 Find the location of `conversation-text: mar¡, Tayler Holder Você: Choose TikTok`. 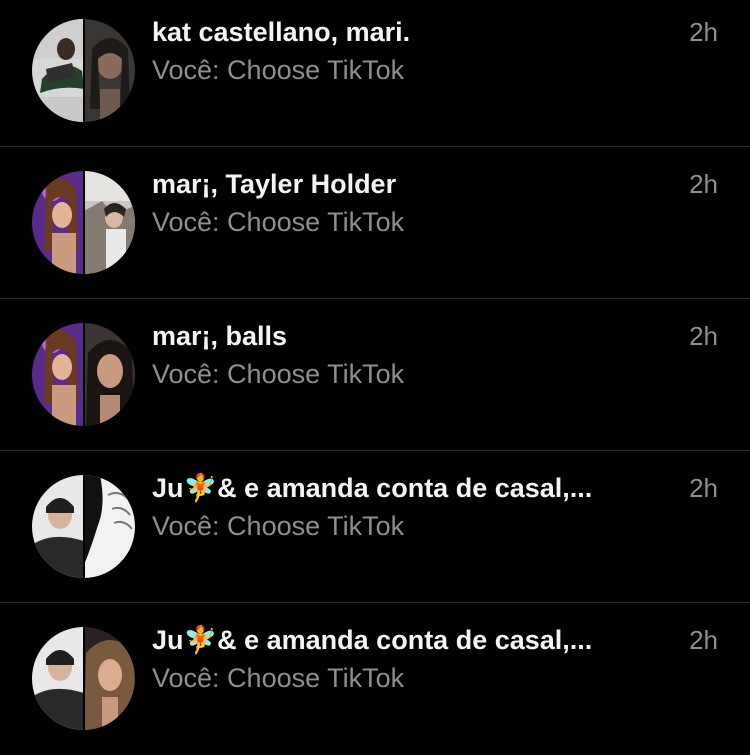

conversation-text: mar¡, Tayler Holder Você: Choose TikTok is located at coordinates (401, 203).